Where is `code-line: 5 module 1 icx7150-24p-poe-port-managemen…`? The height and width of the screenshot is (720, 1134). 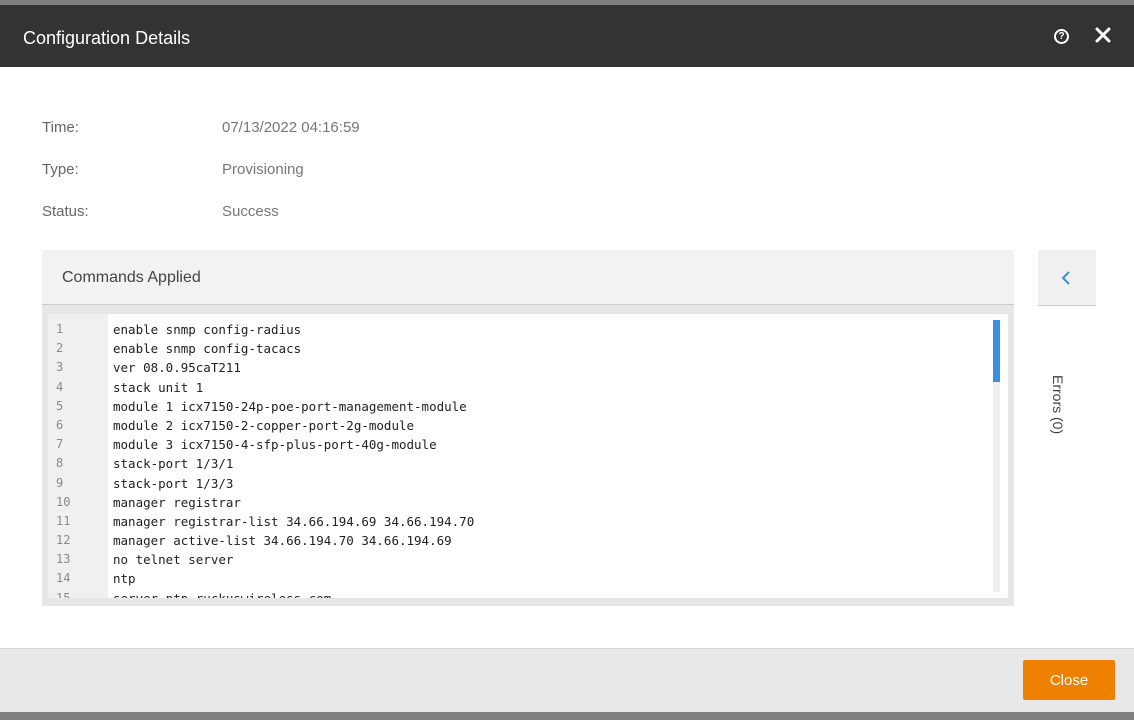 code-line: 5 module 1 icx7150-24p-poe-port-managemen… is located at coordinates (520, 406).